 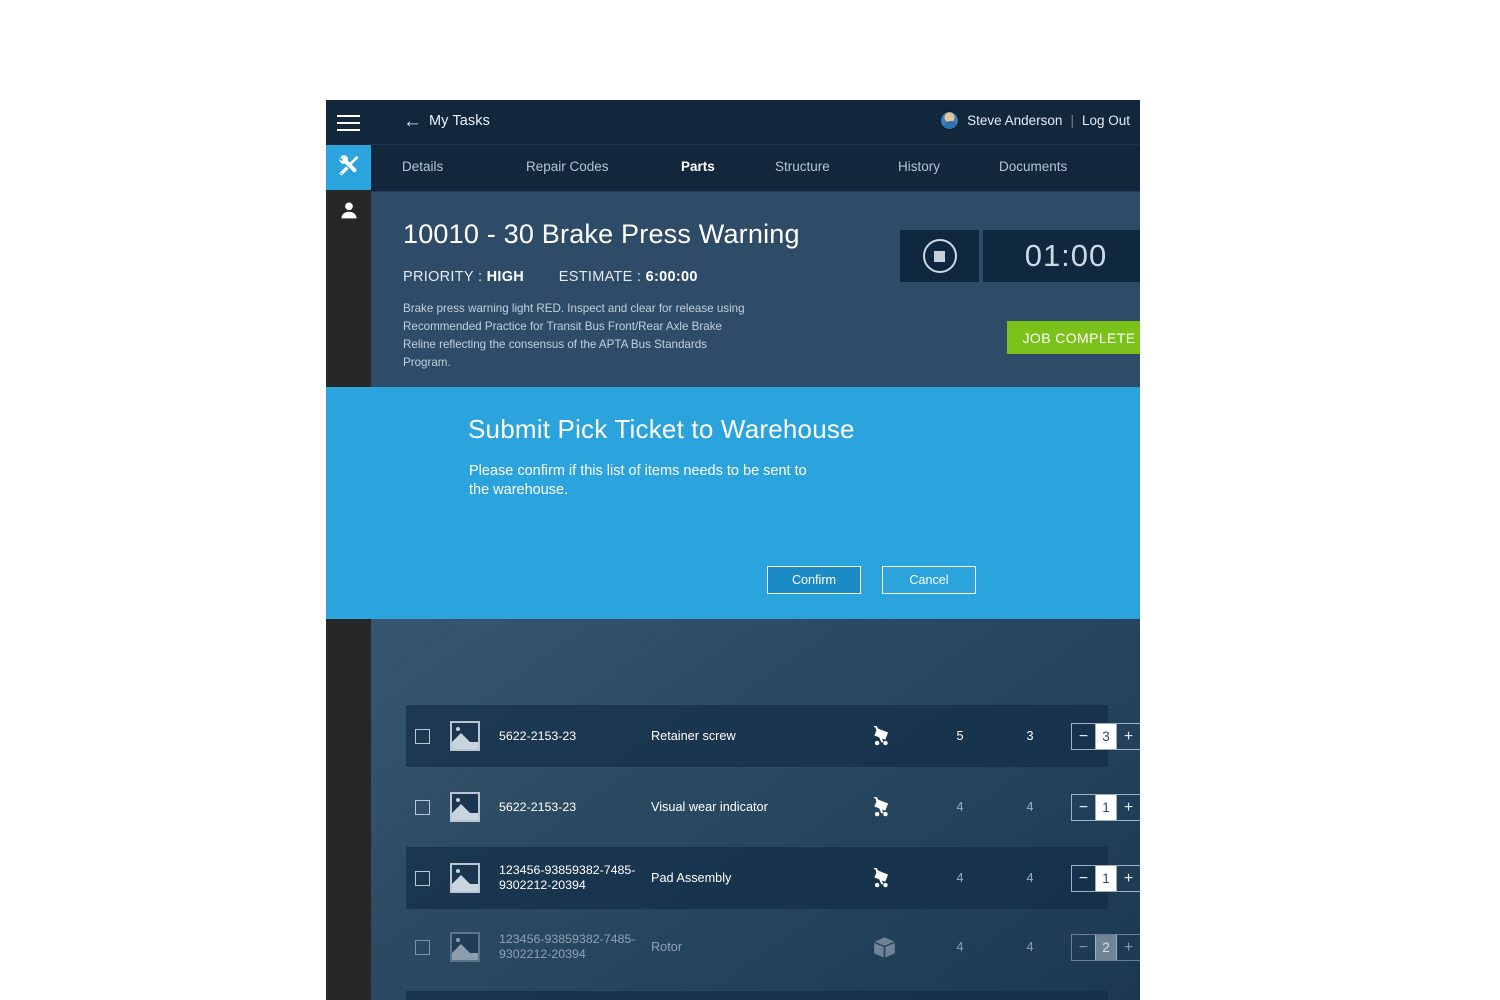 I want to click on quantity-stepper: − 3 +, so click(x=1105, y=736).